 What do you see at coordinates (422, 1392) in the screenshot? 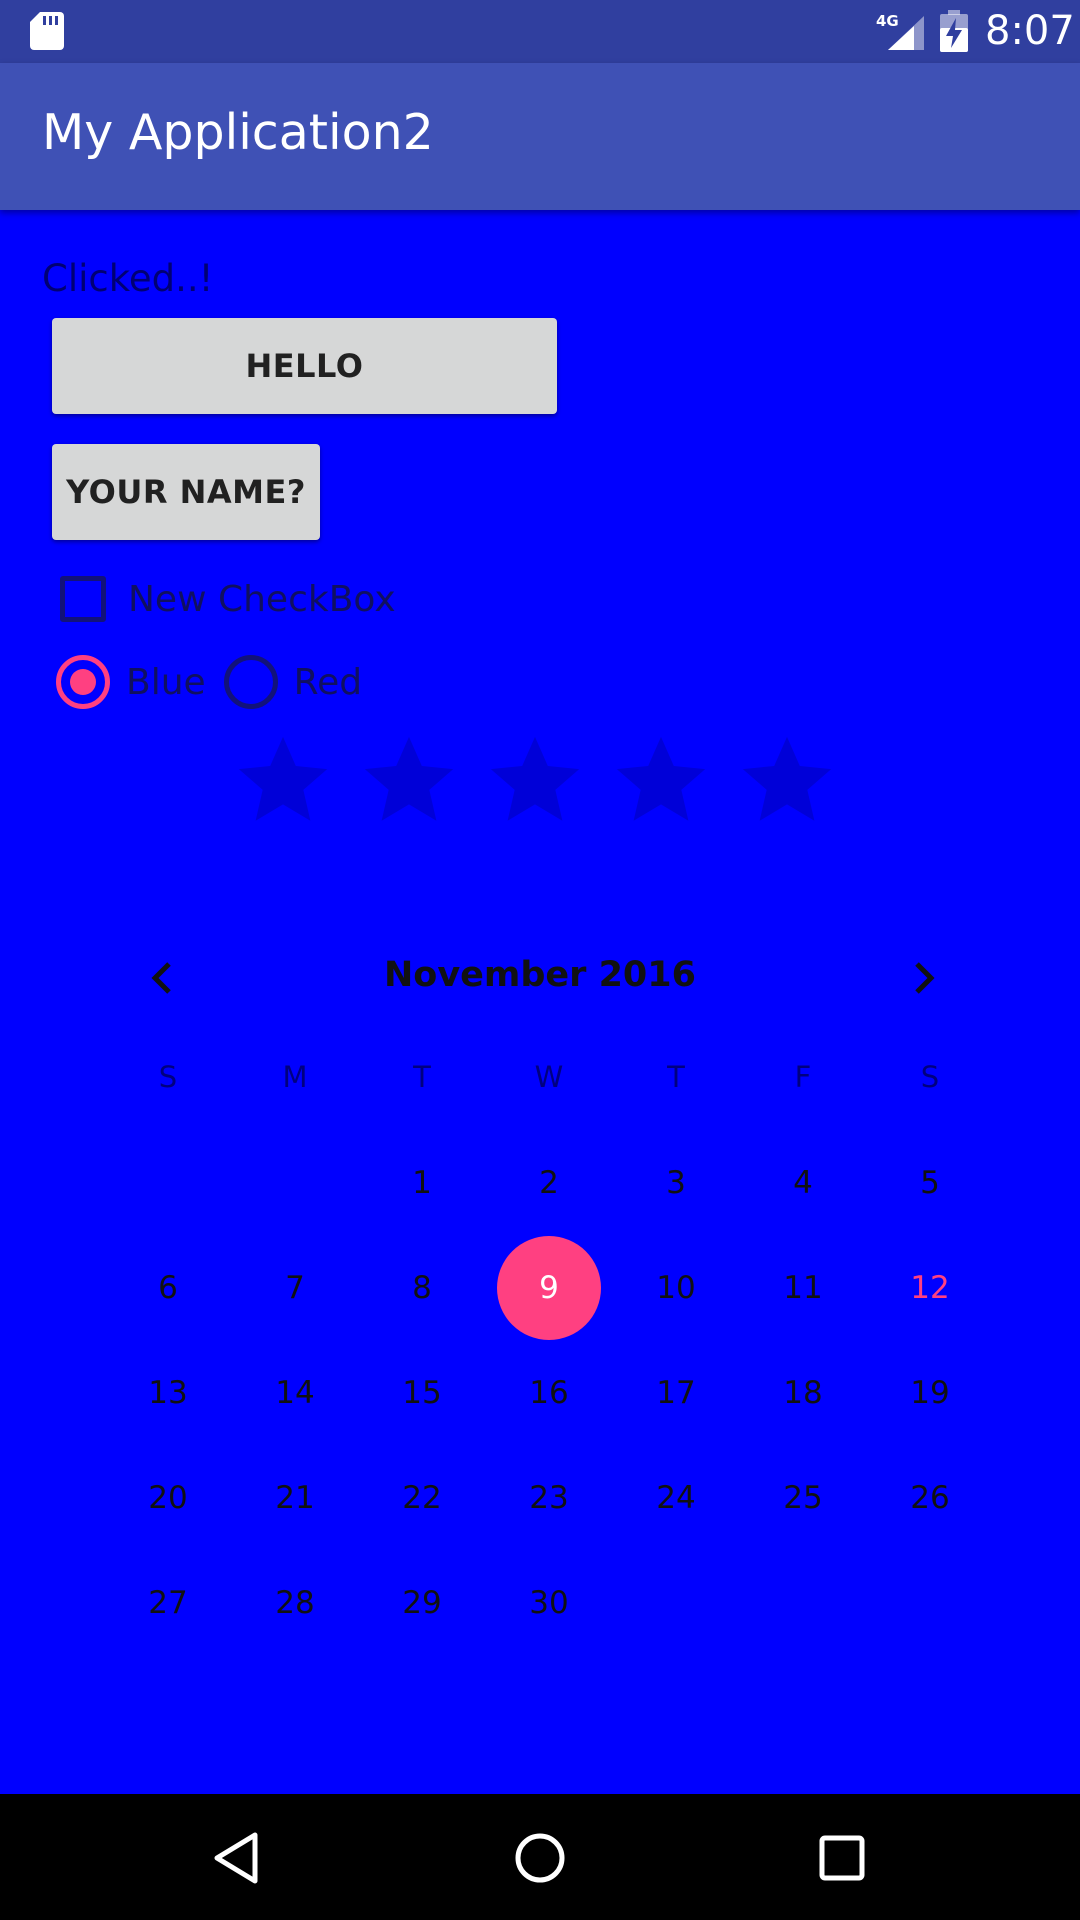
I see `calendar-day: 15` at bounding box center [422, 1392].